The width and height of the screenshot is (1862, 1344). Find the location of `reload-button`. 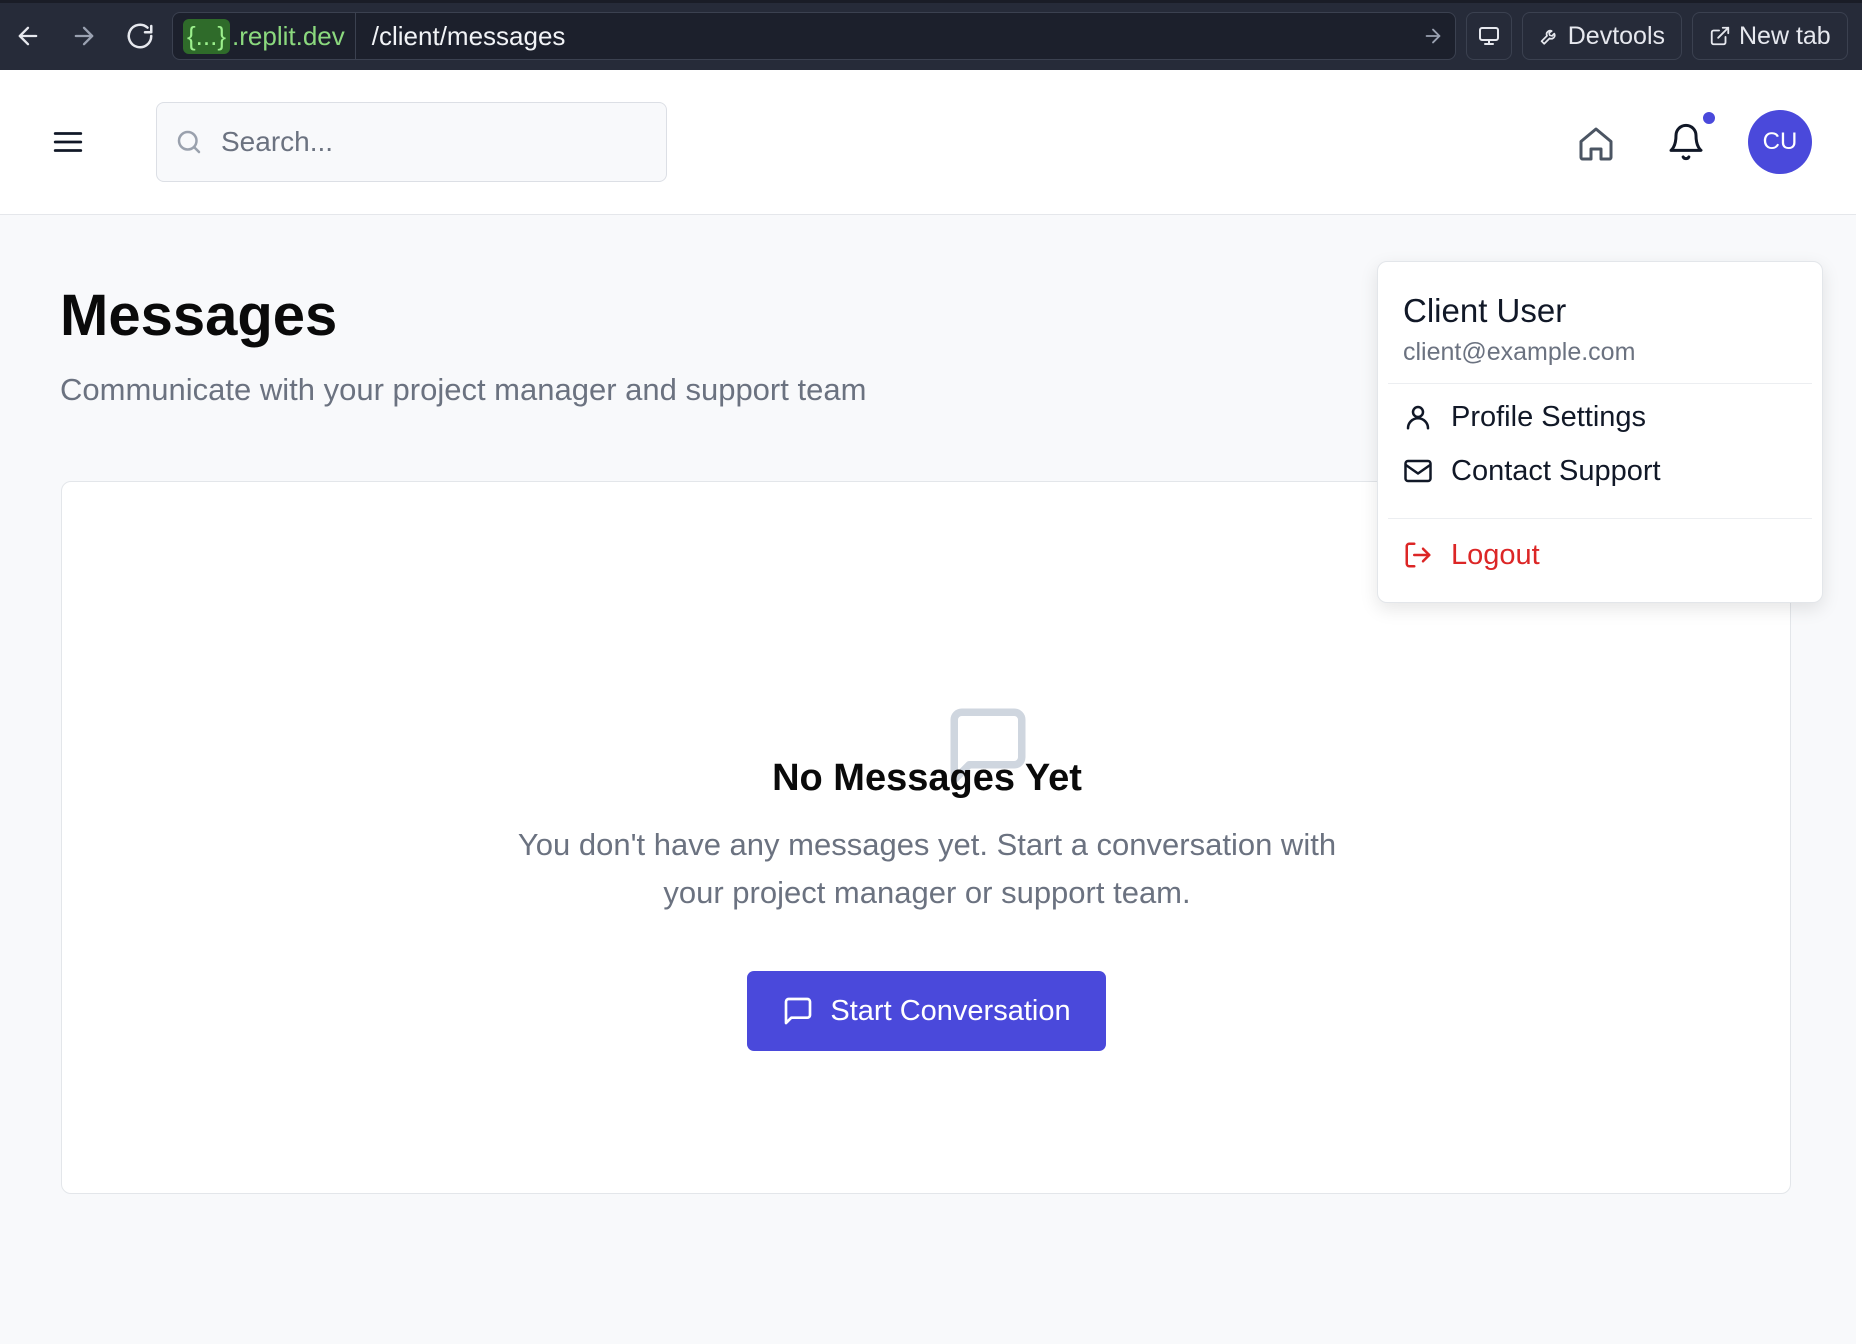

reload-button is located at coordinates (140, 36).